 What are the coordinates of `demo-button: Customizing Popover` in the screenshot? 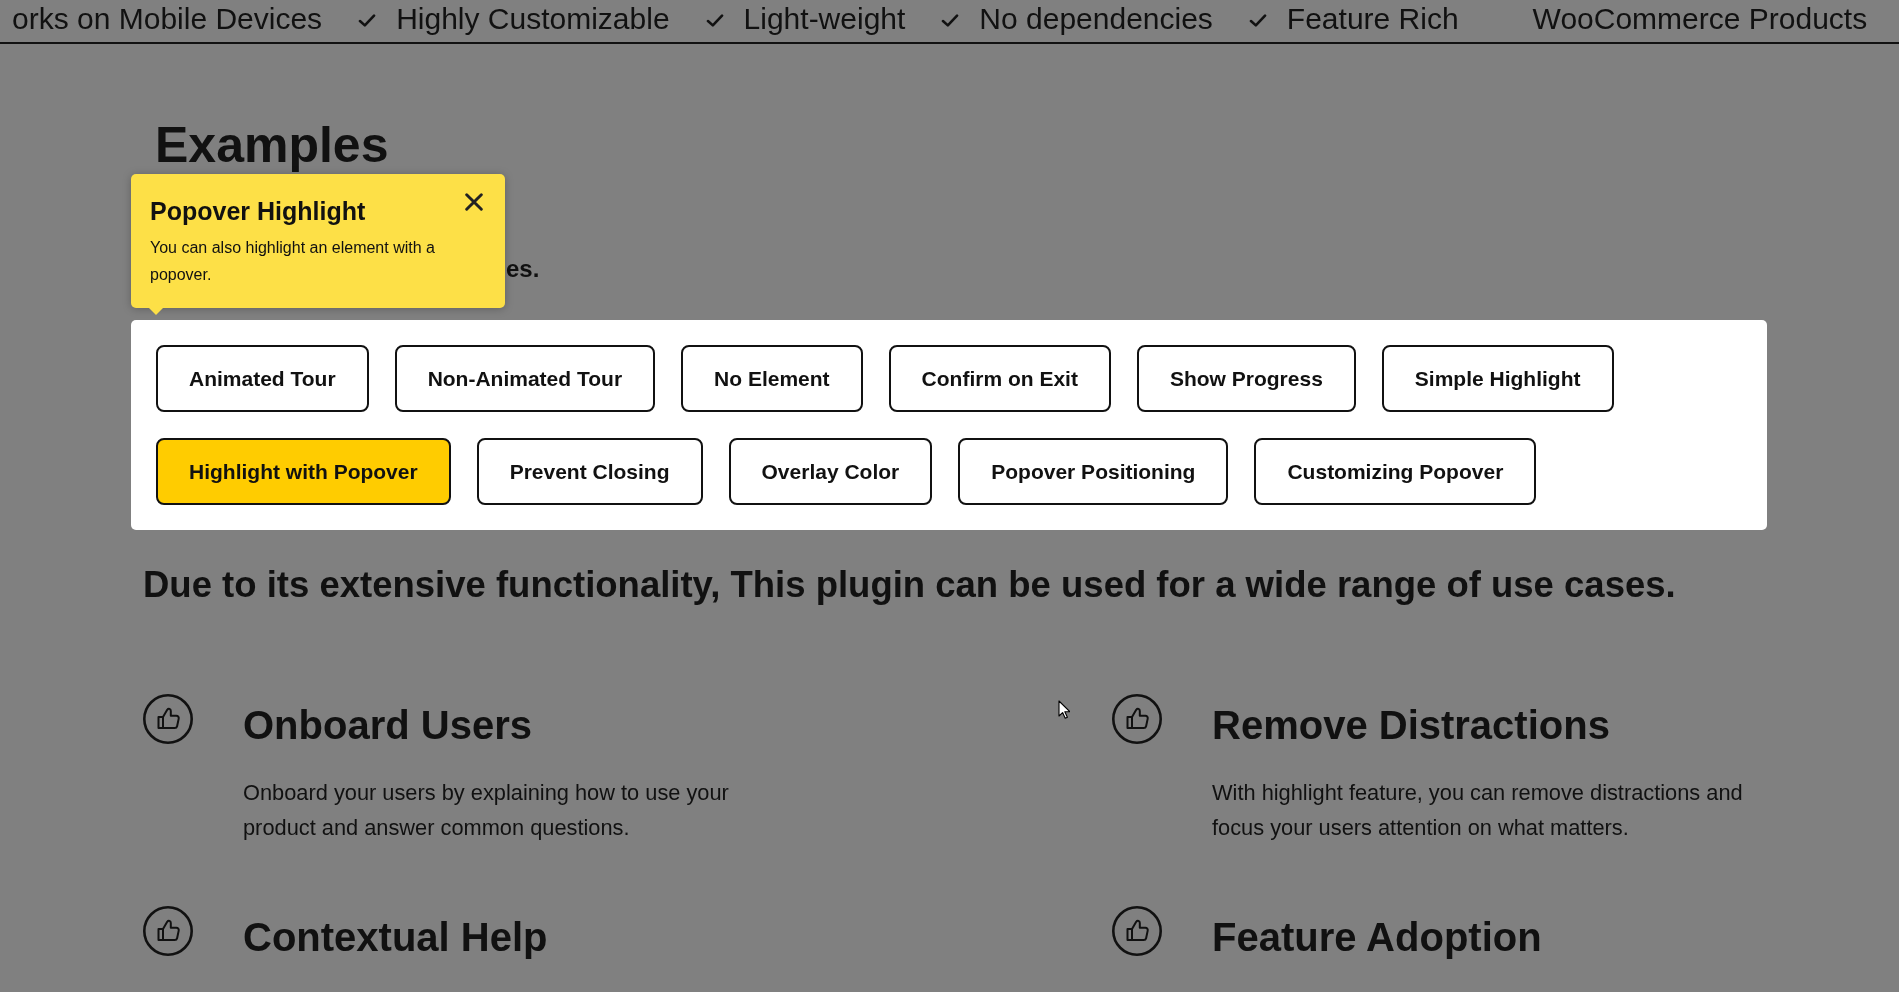 It's located at (1395, 471).